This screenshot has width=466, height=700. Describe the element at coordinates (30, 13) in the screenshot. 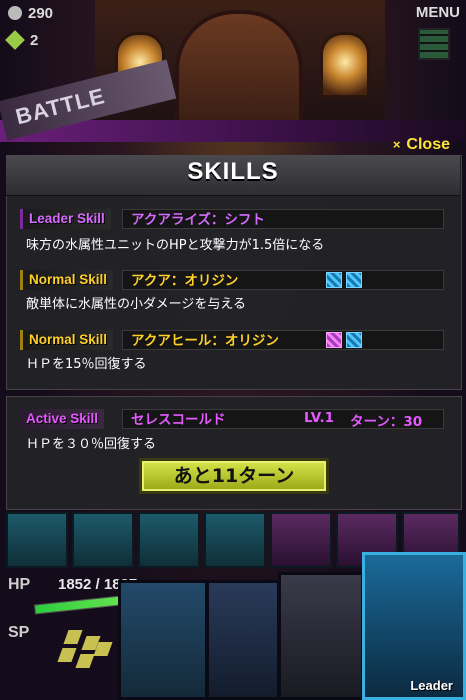

I see `coin-counter: 290` at that location.